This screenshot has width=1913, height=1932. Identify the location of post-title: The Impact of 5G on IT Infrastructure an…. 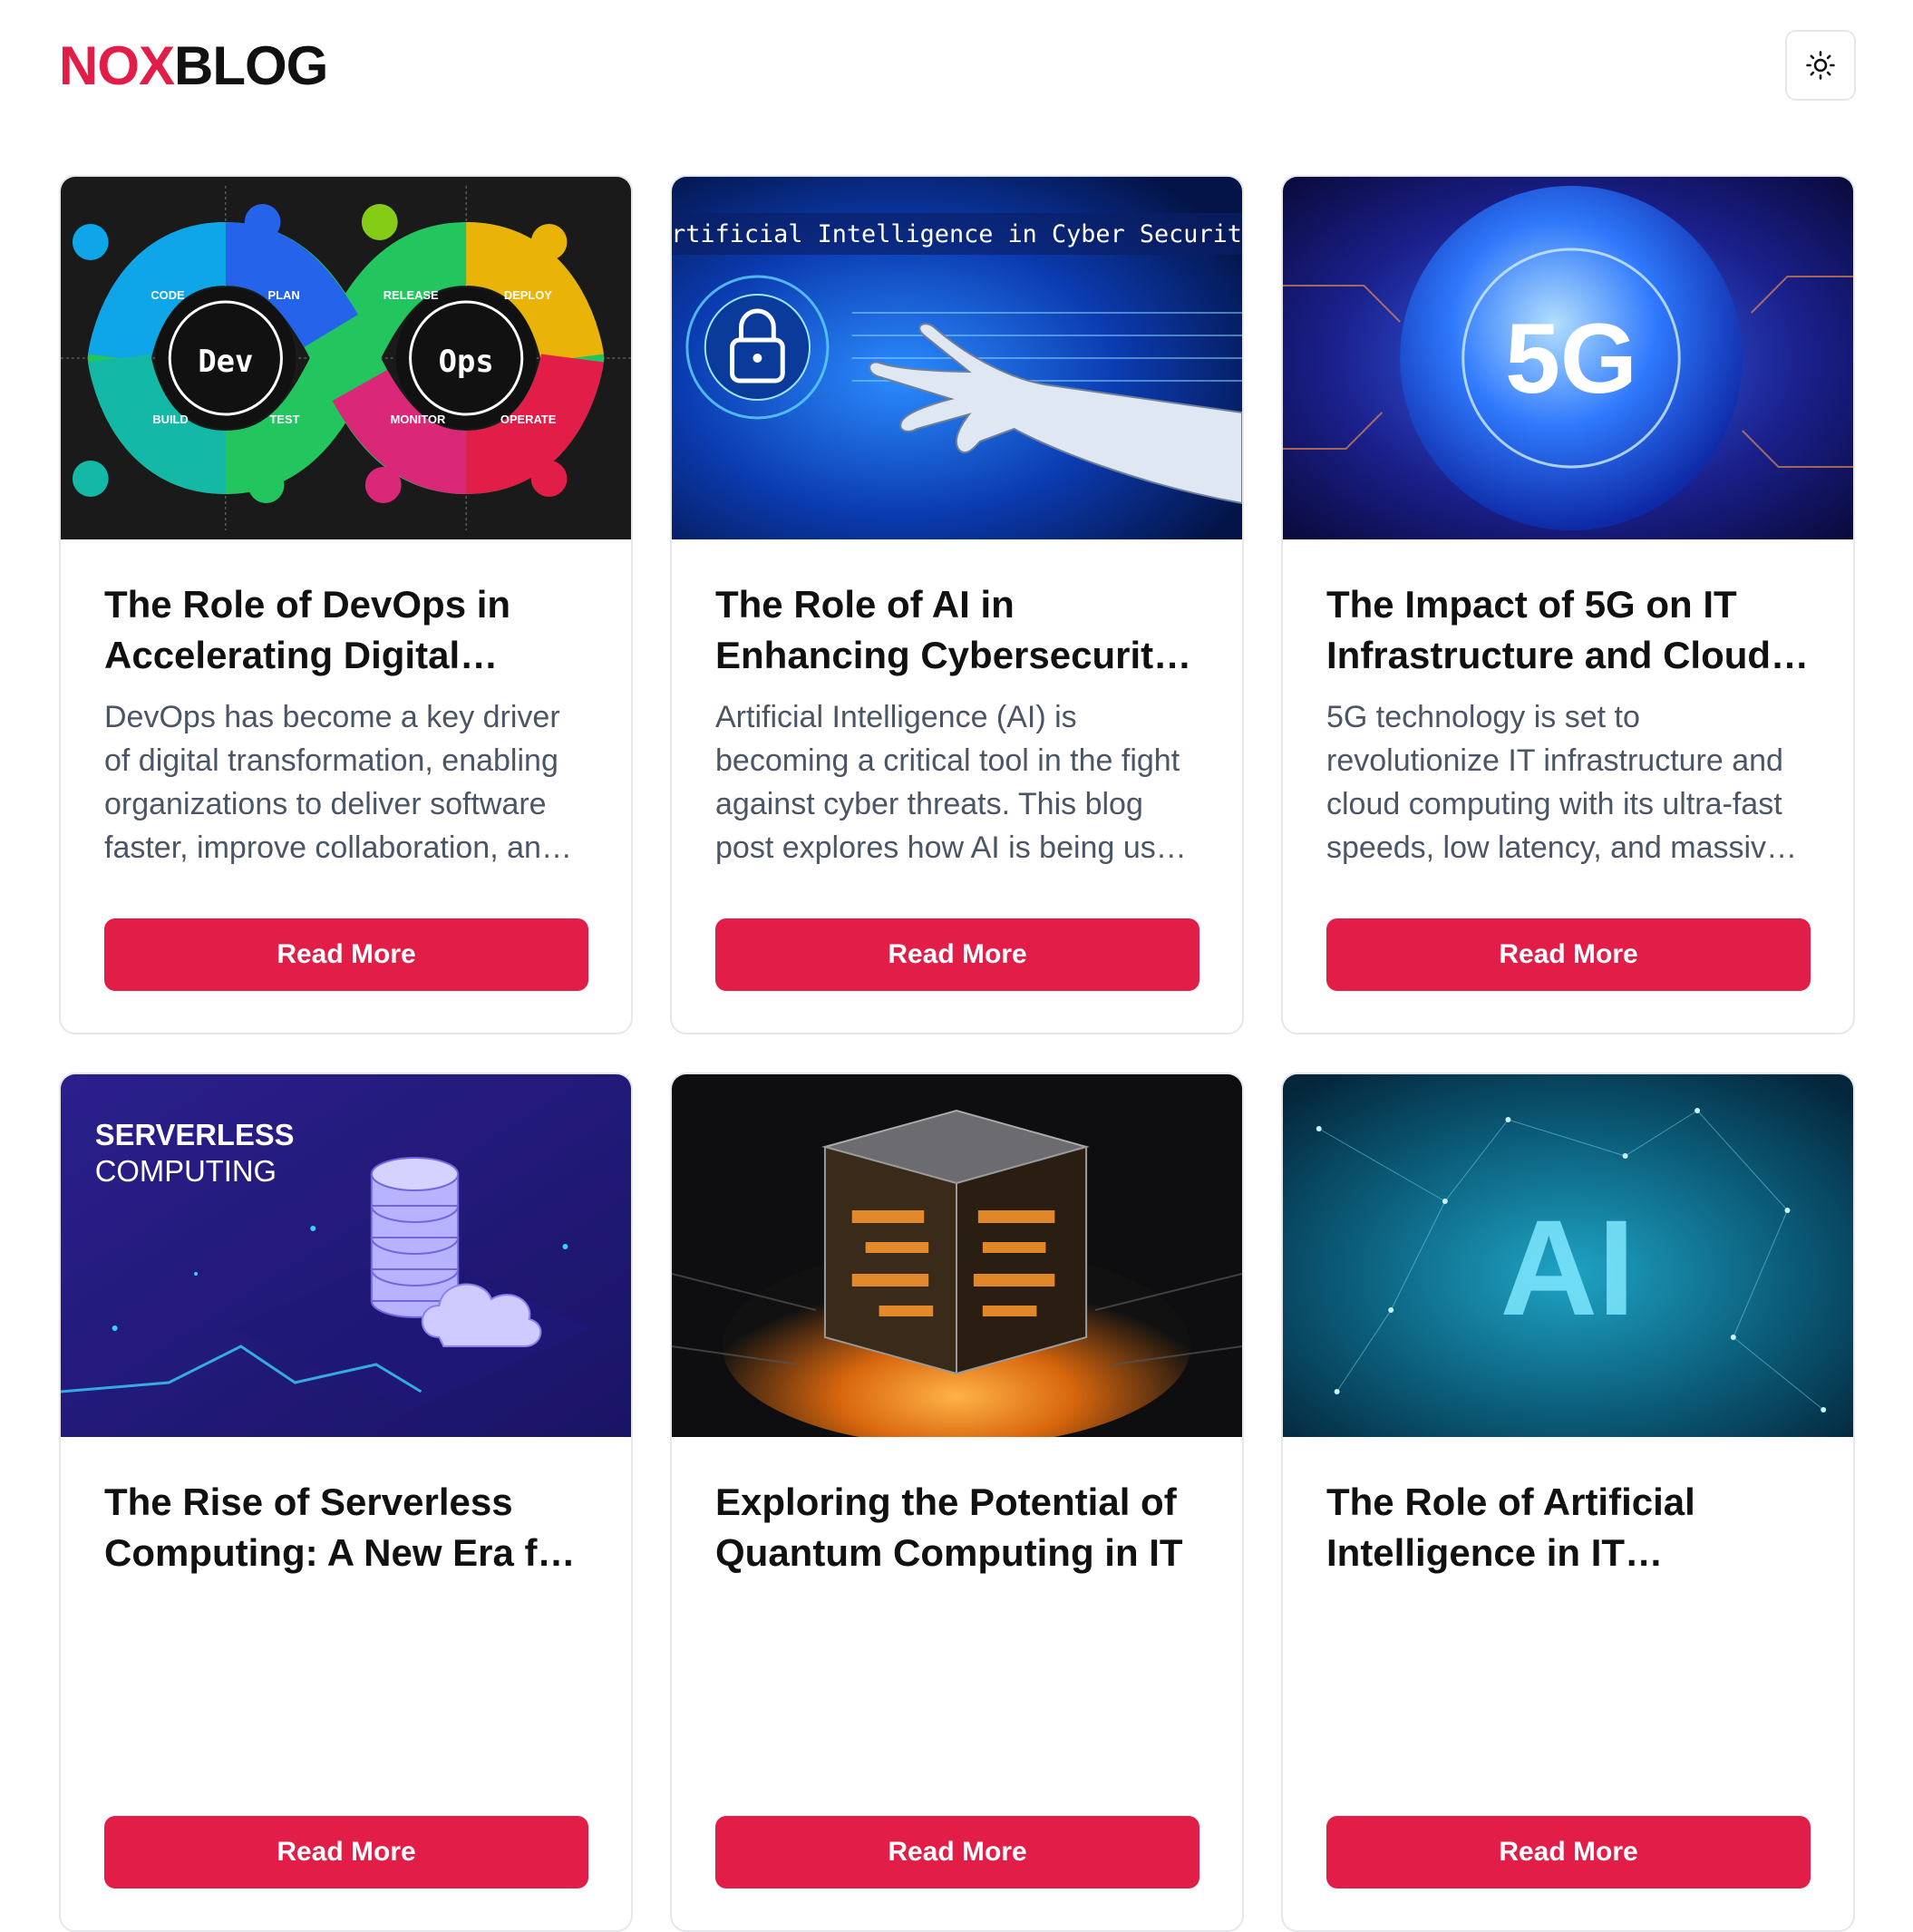
(1568, 630).